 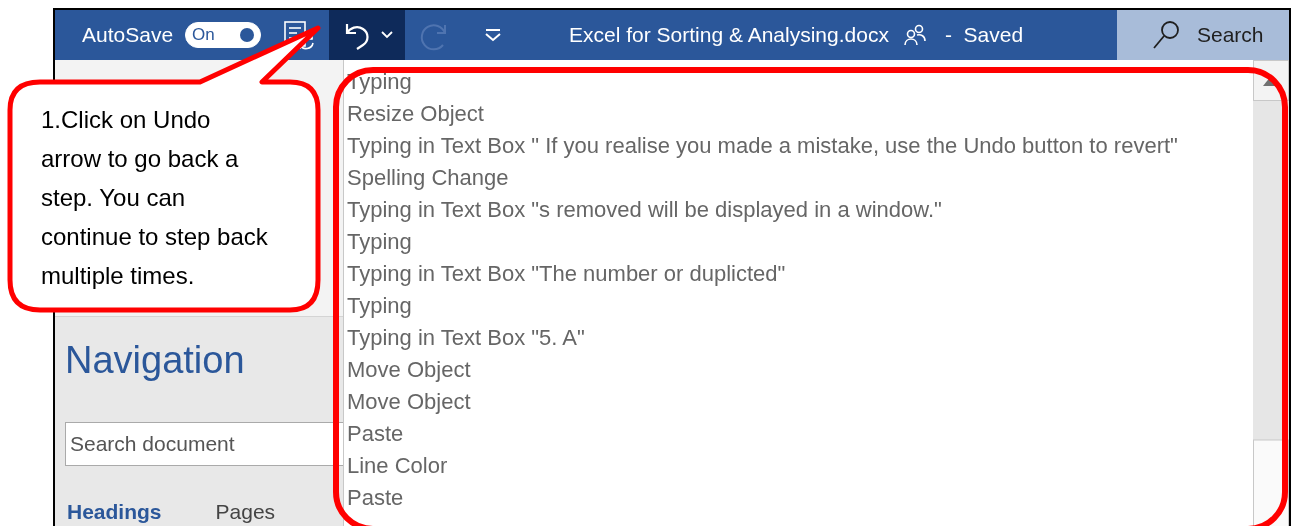 What do you see at coordinates (729, 35) in the screenshot?
I see `document-title: Excel for Sorting & Analysing.docx` at bounding box center [729, 35].